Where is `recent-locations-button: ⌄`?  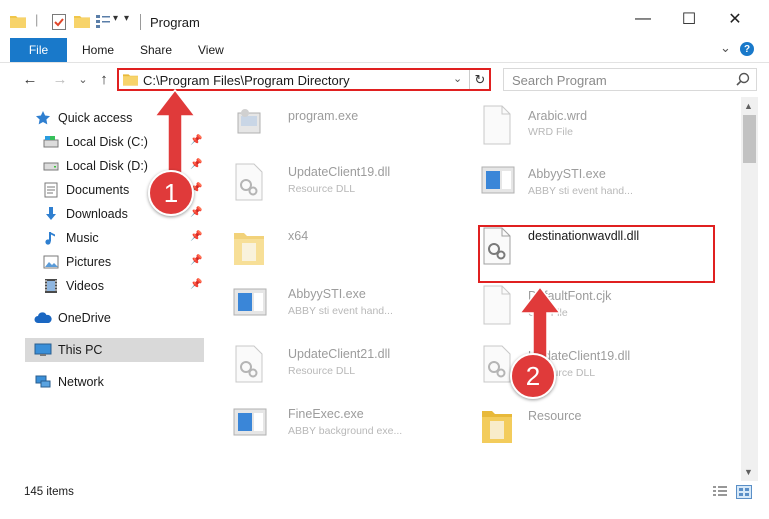
recent-locations-button: ⌄ is located at coordinates (83, 79).